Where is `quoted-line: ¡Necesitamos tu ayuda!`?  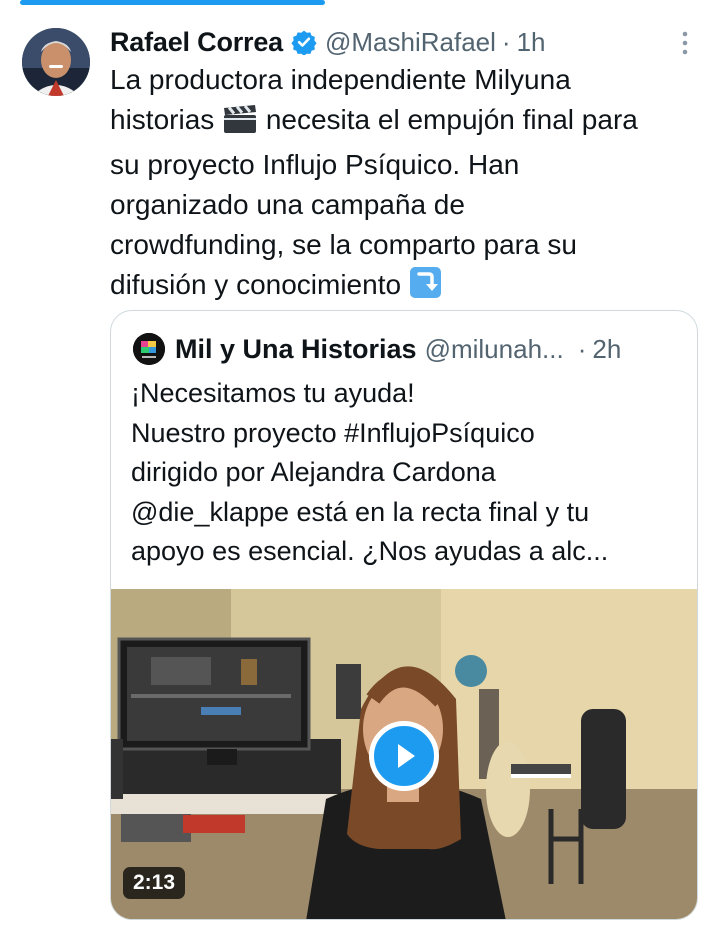 quoted-line: ¡Necesitamos tu ayuda! is located at coordinates (273, 393).